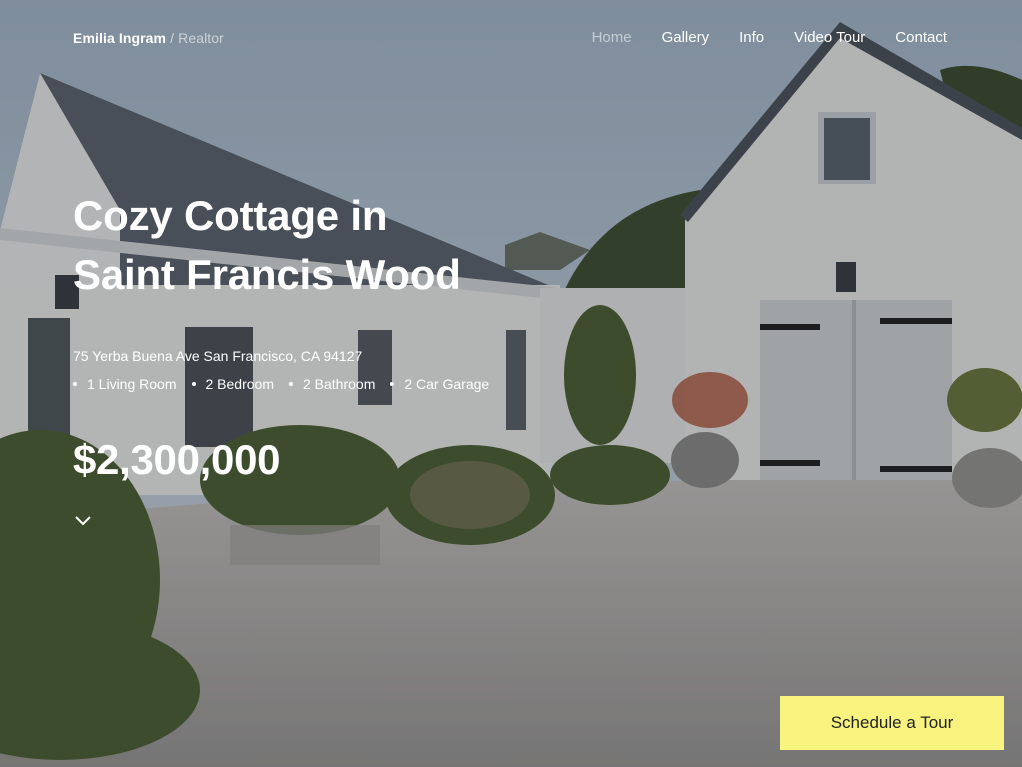 The height and width of the screenshot is (767, 1022). What do you see at coordinates (83, 520) in the screenshot?
I see `chevron-down-icon` at bounding box center [83, 520].